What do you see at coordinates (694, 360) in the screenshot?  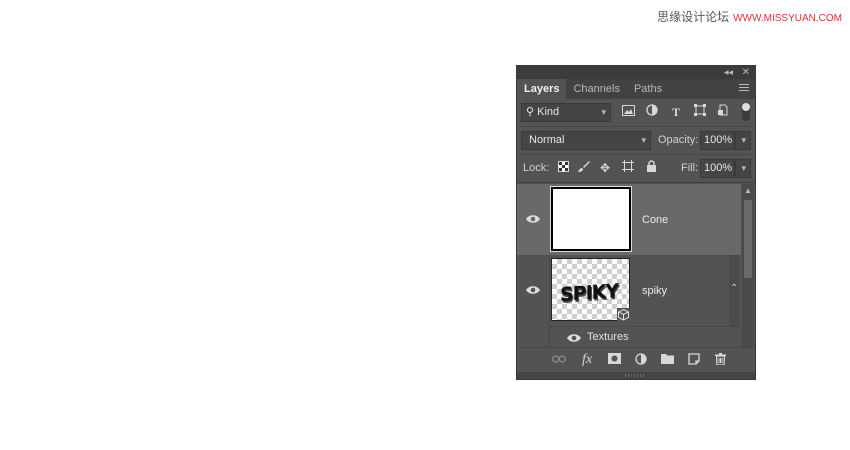 I see `new-layer-icon` at bounding box center [694, 360].